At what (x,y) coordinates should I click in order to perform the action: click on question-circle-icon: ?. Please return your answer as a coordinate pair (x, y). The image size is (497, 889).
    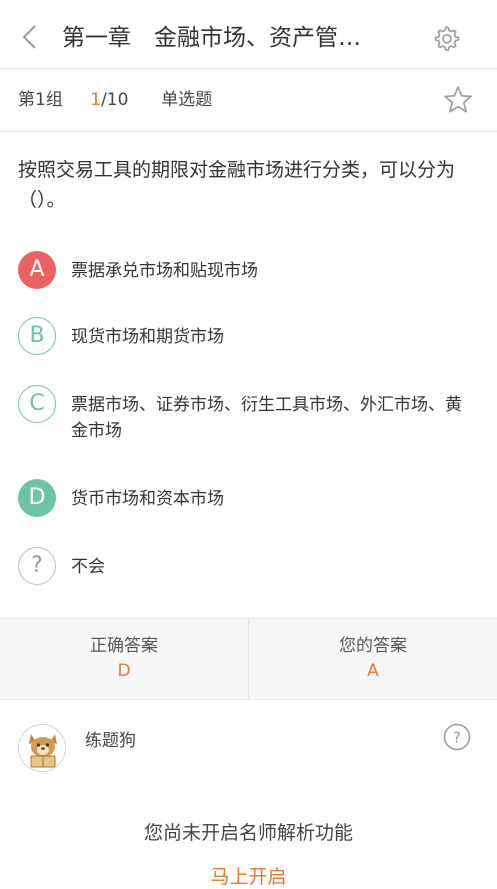
    Looking at the image, I should click on (457, 737).